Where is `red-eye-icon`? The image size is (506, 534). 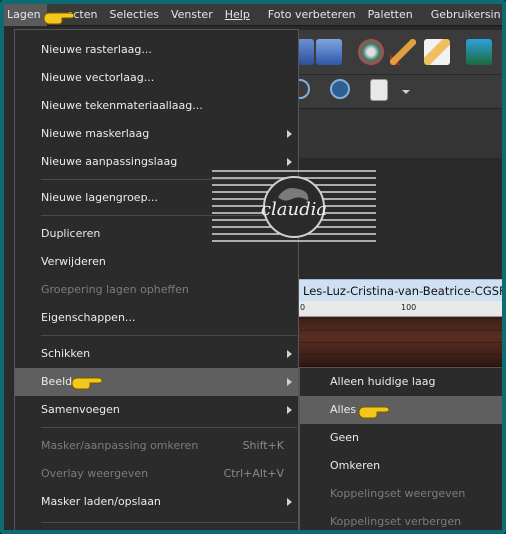 red-eye-icon is located at coordinates (371, 52).